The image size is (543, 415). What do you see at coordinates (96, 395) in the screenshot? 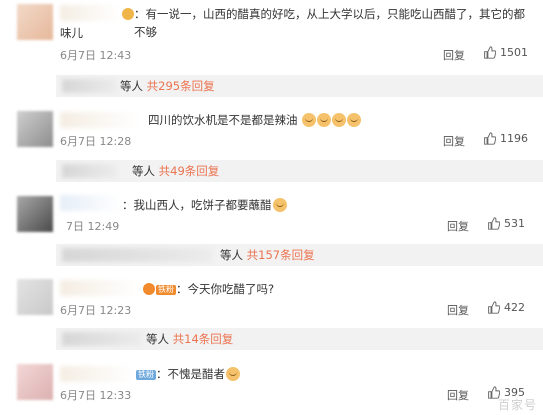
I see `timestamp: 6月7日 12:33` at bounding box center [96, 395].